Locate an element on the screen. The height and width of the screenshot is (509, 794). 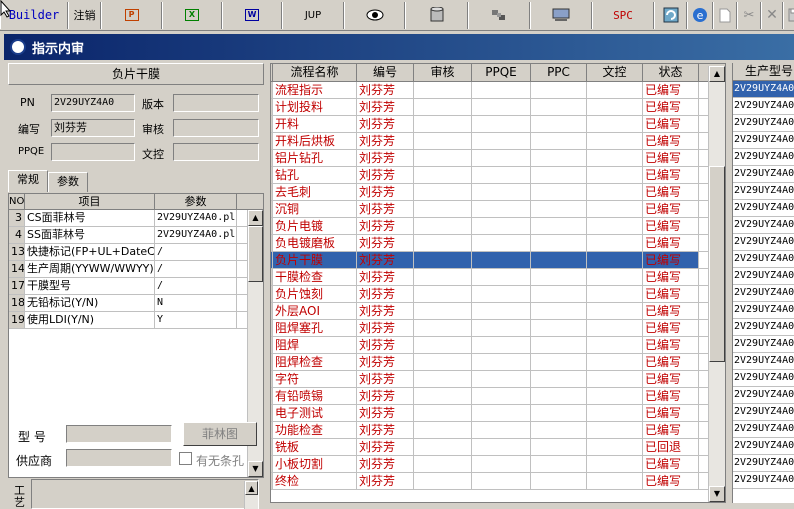
process-row: 小板切割 刘芬芳 已编写 is located at coordinates (498, 464).